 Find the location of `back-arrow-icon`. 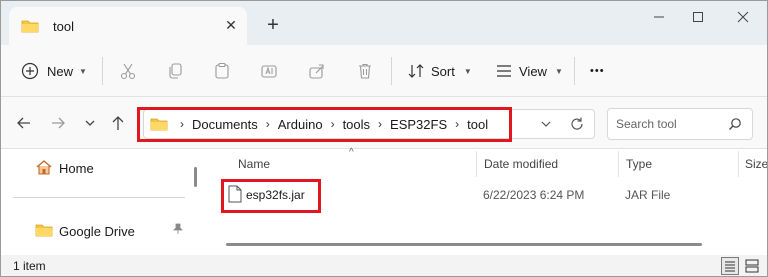

back-arrow-icon is located at coordinates (25, 124).